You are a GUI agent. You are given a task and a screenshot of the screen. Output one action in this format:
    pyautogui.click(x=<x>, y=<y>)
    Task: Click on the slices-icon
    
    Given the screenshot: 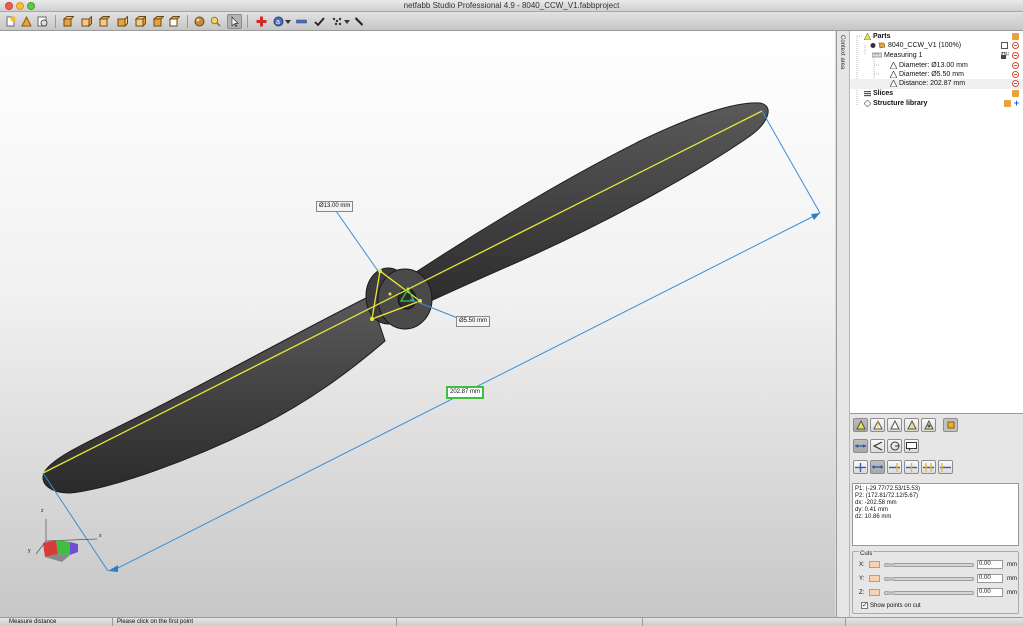 What is the action you would take?
    pyautogui.click(x=867, y=93)
    